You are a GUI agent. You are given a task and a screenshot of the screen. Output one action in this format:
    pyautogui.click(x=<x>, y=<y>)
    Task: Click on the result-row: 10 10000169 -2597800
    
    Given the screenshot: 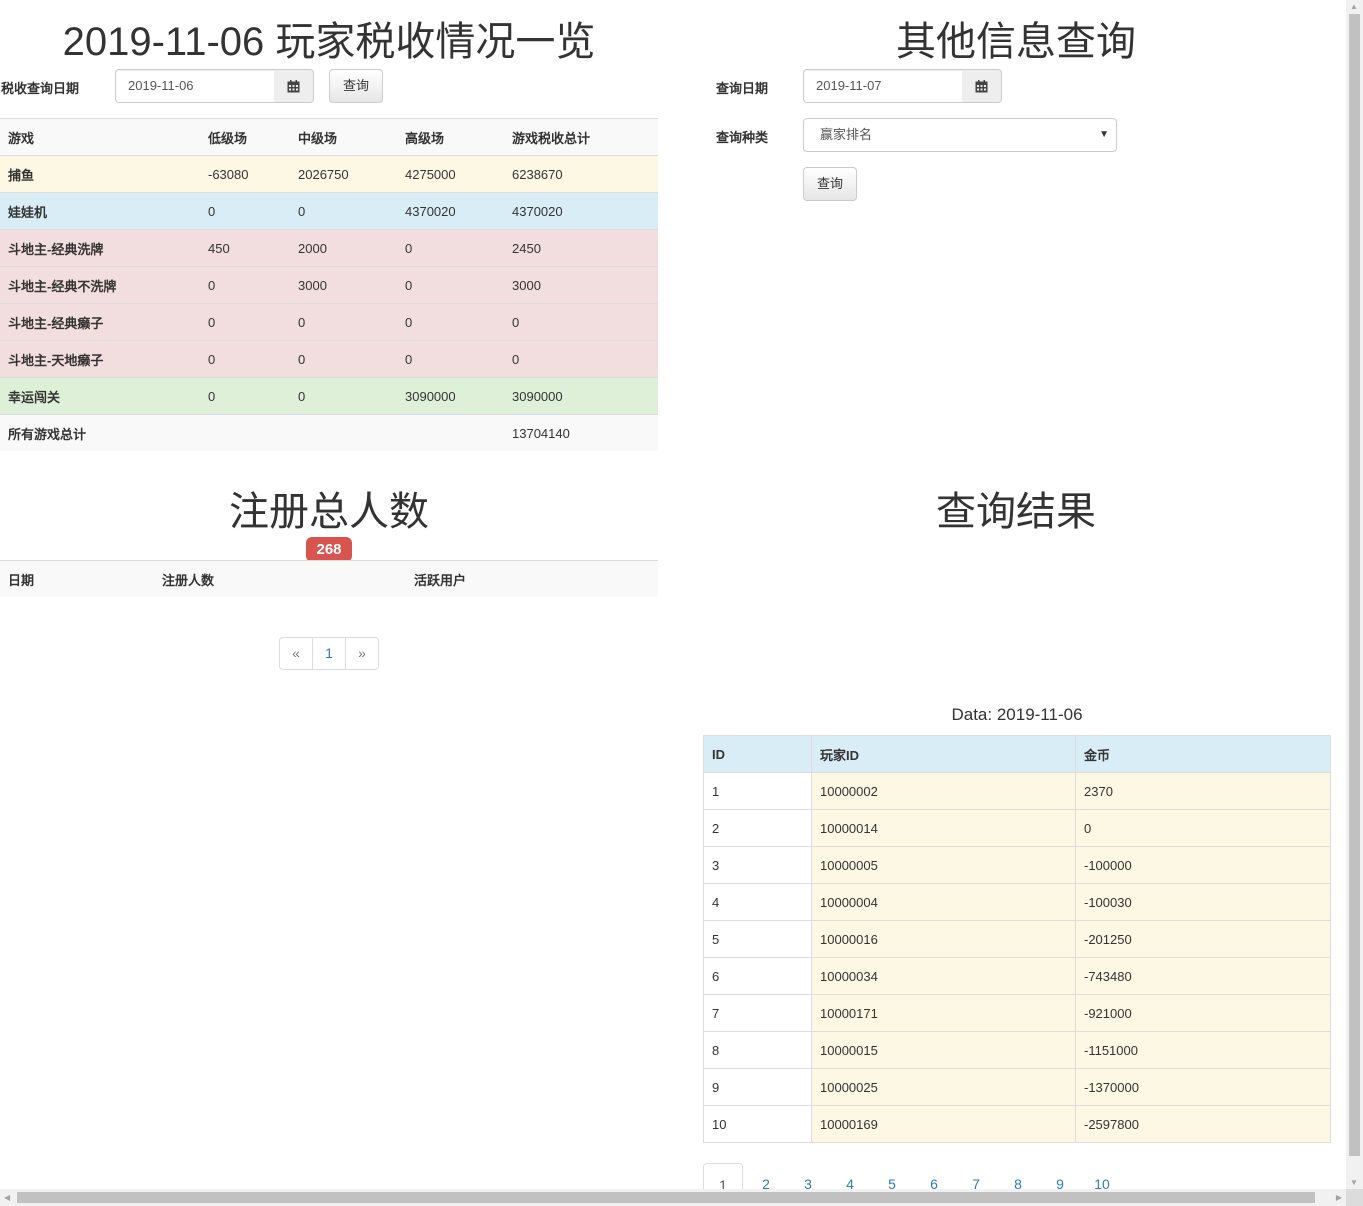 What is the action you would take?
    pyautogui.click(x=1017, y=1124)
    